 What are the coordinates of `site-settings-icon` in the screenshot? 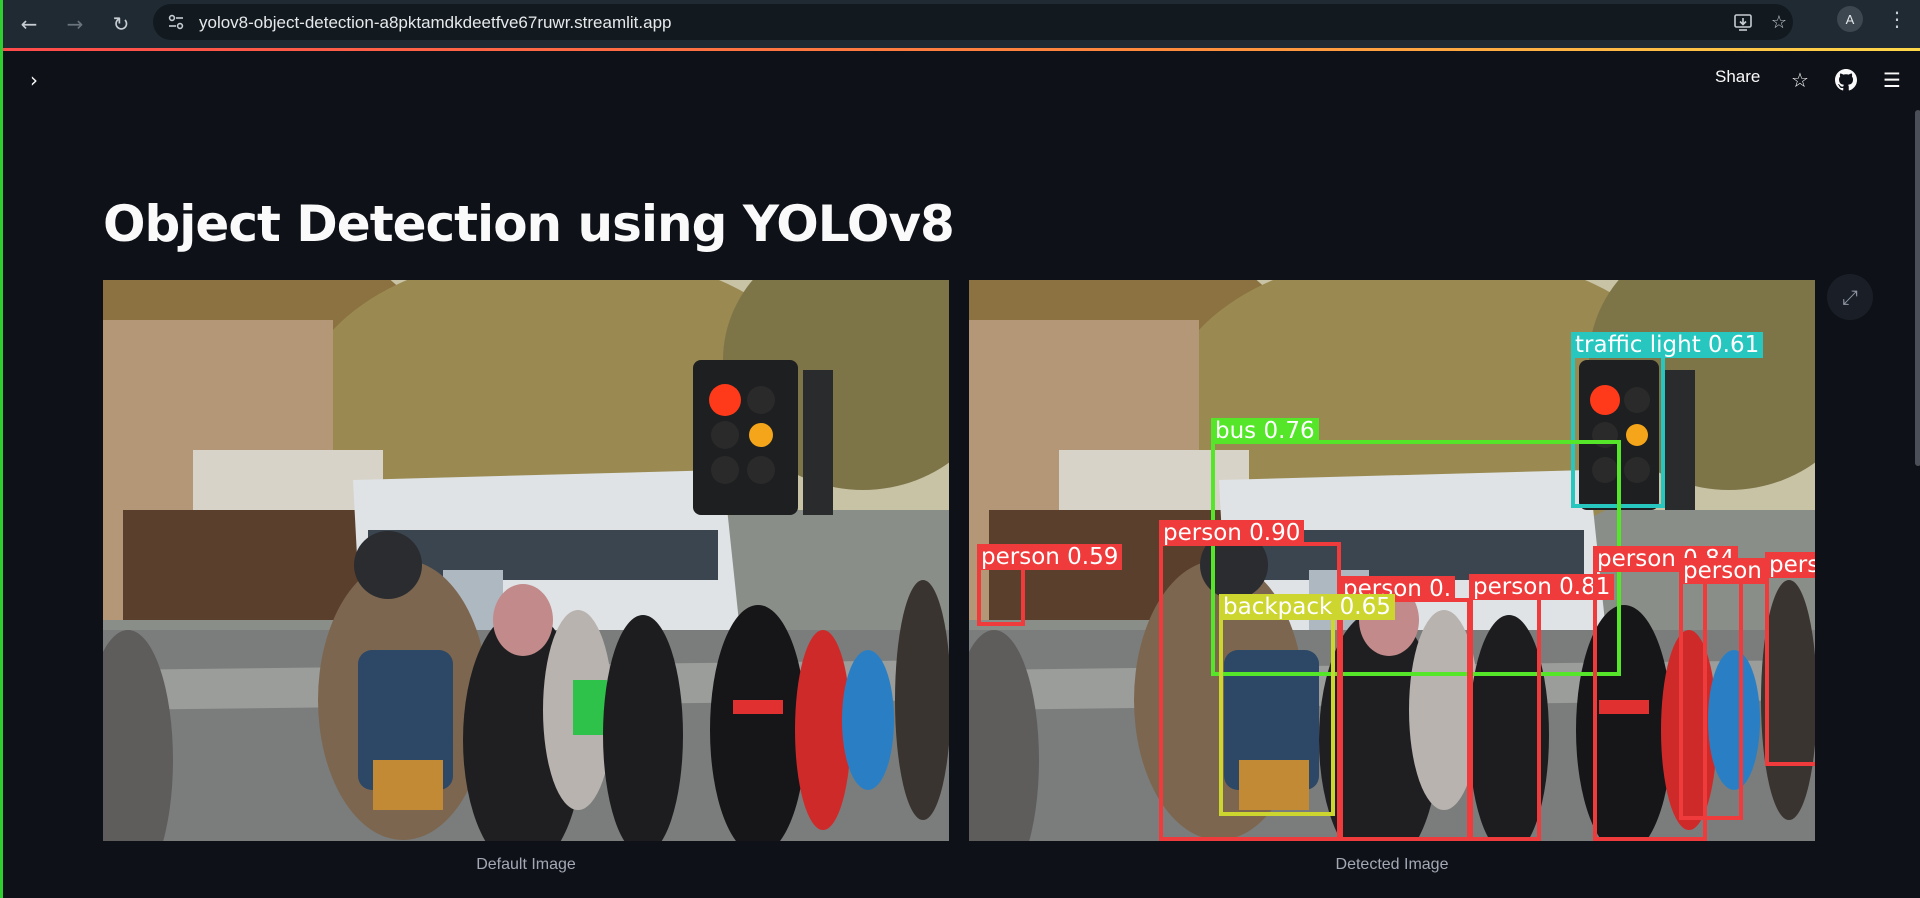 It's located at (176, 22).